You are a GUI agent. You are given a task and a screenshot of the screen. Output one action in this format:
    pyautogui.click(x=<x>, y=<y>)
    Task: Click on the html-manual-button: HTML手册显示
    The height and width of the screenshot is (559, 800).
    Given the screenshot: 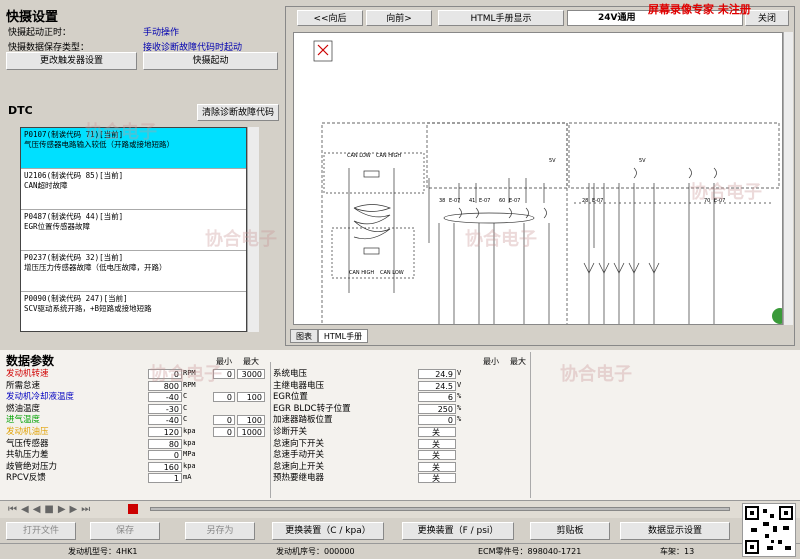 What is the action you would take?
    pyautogui.click(x=501, y=18)
    